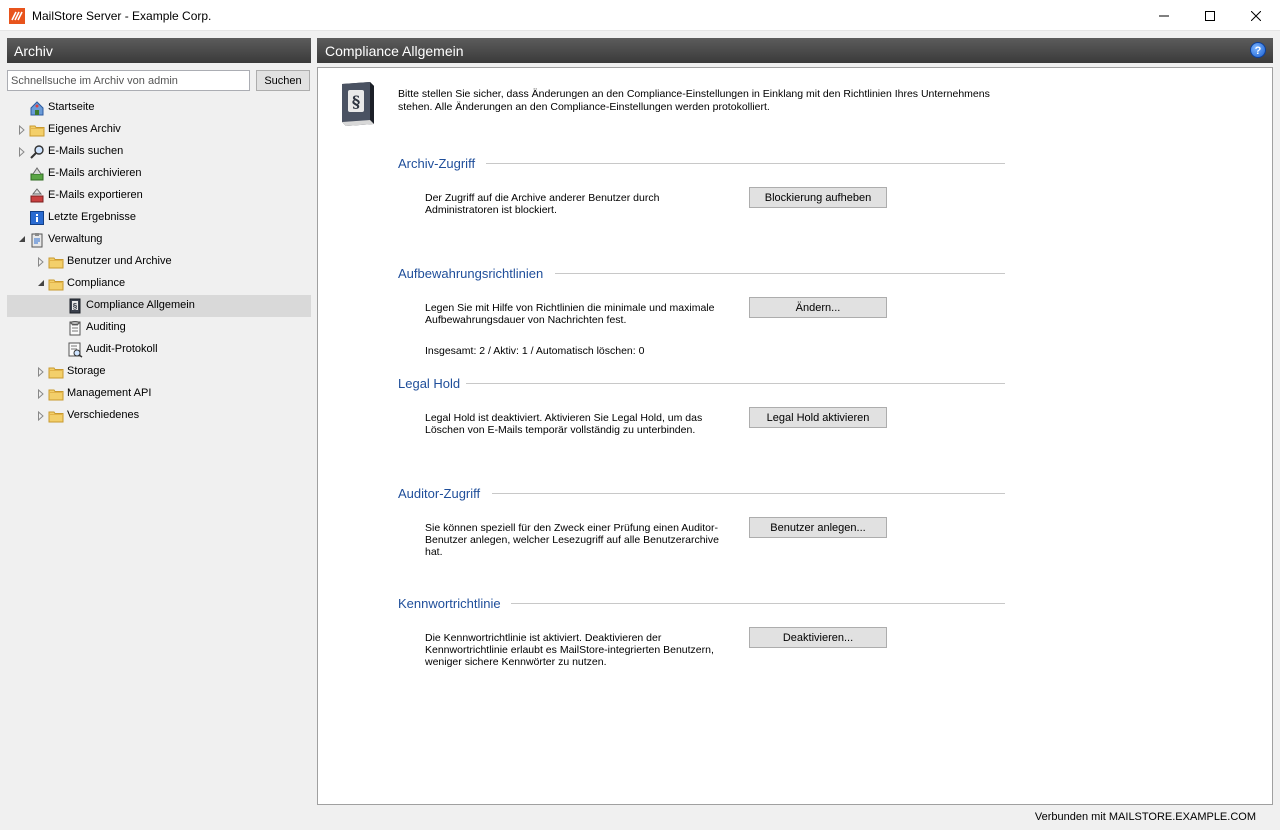 The height and width of the screenshot is (830, 1280). What do you see at coordinates (122, 16) in the screenshot?
I see `window-title: MailStore Server - Example Corp.` at bounding box center [122, 16].